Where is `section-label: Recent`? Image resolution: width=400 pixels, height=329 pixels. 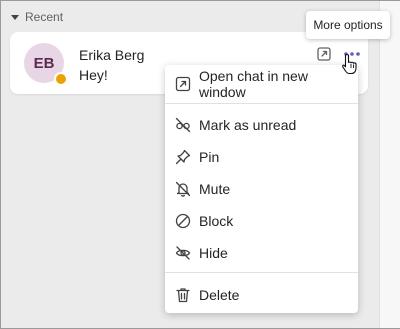 section-label: Recent is located at coordinates (44, 17).